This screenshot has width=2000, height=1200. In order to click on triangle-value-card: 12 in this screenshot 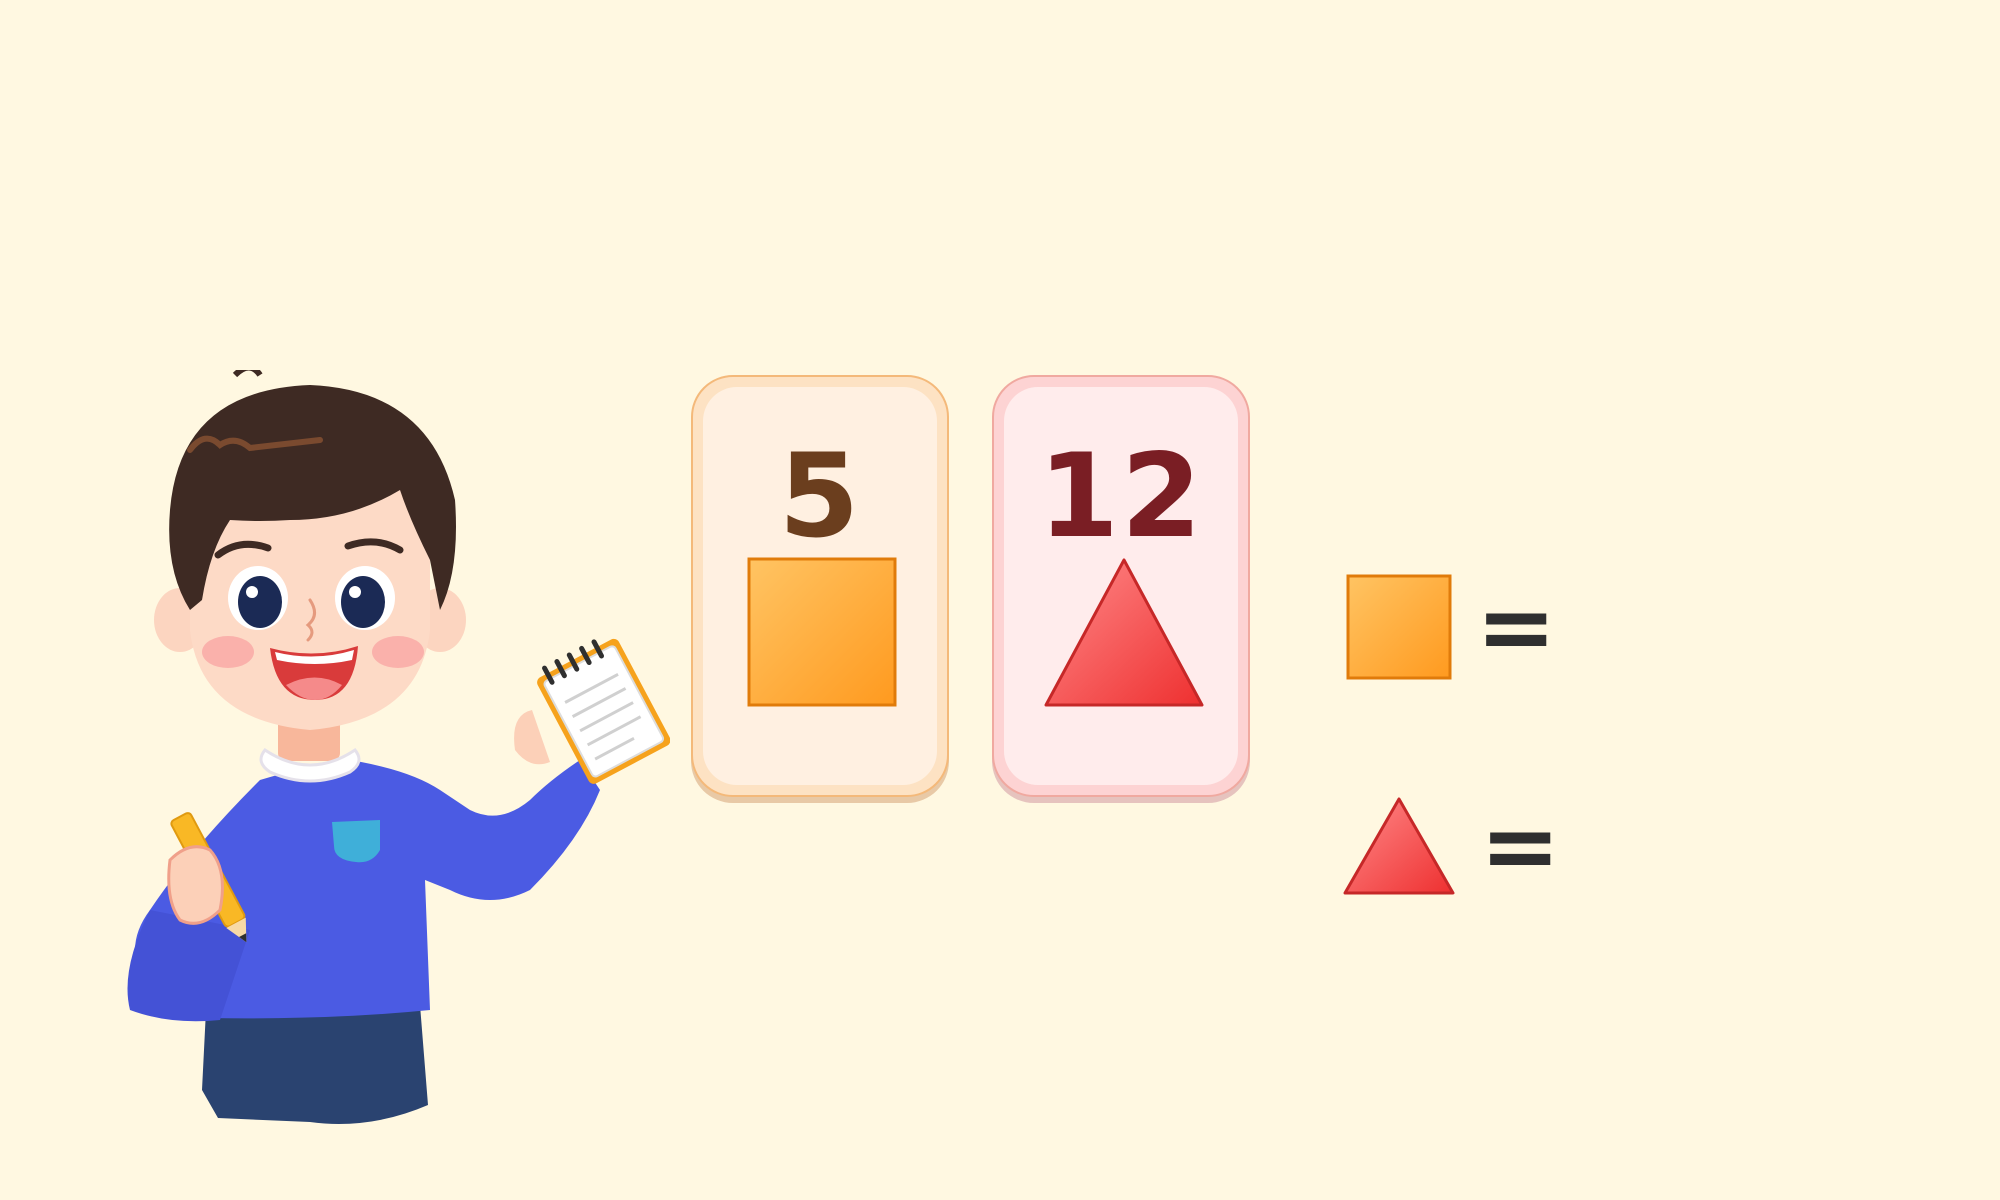, I will do `click(1121, 586)`.